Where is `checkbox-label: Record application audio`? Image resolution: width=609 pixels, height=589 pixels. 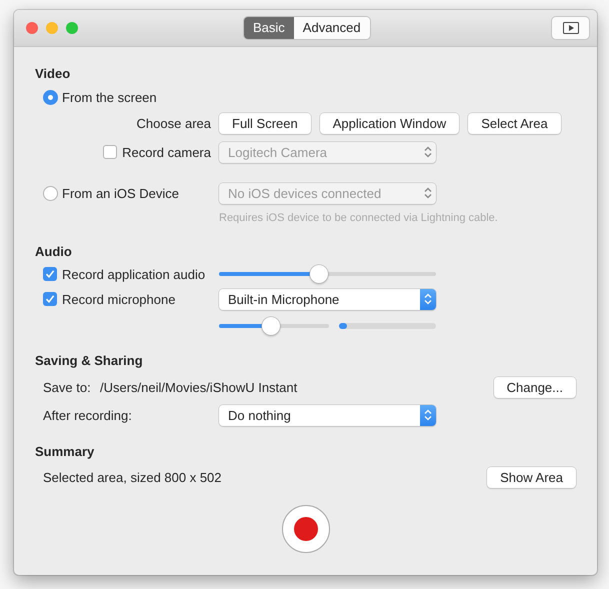
checkbox-label: Record application audio is located at coordinates (134, 274).